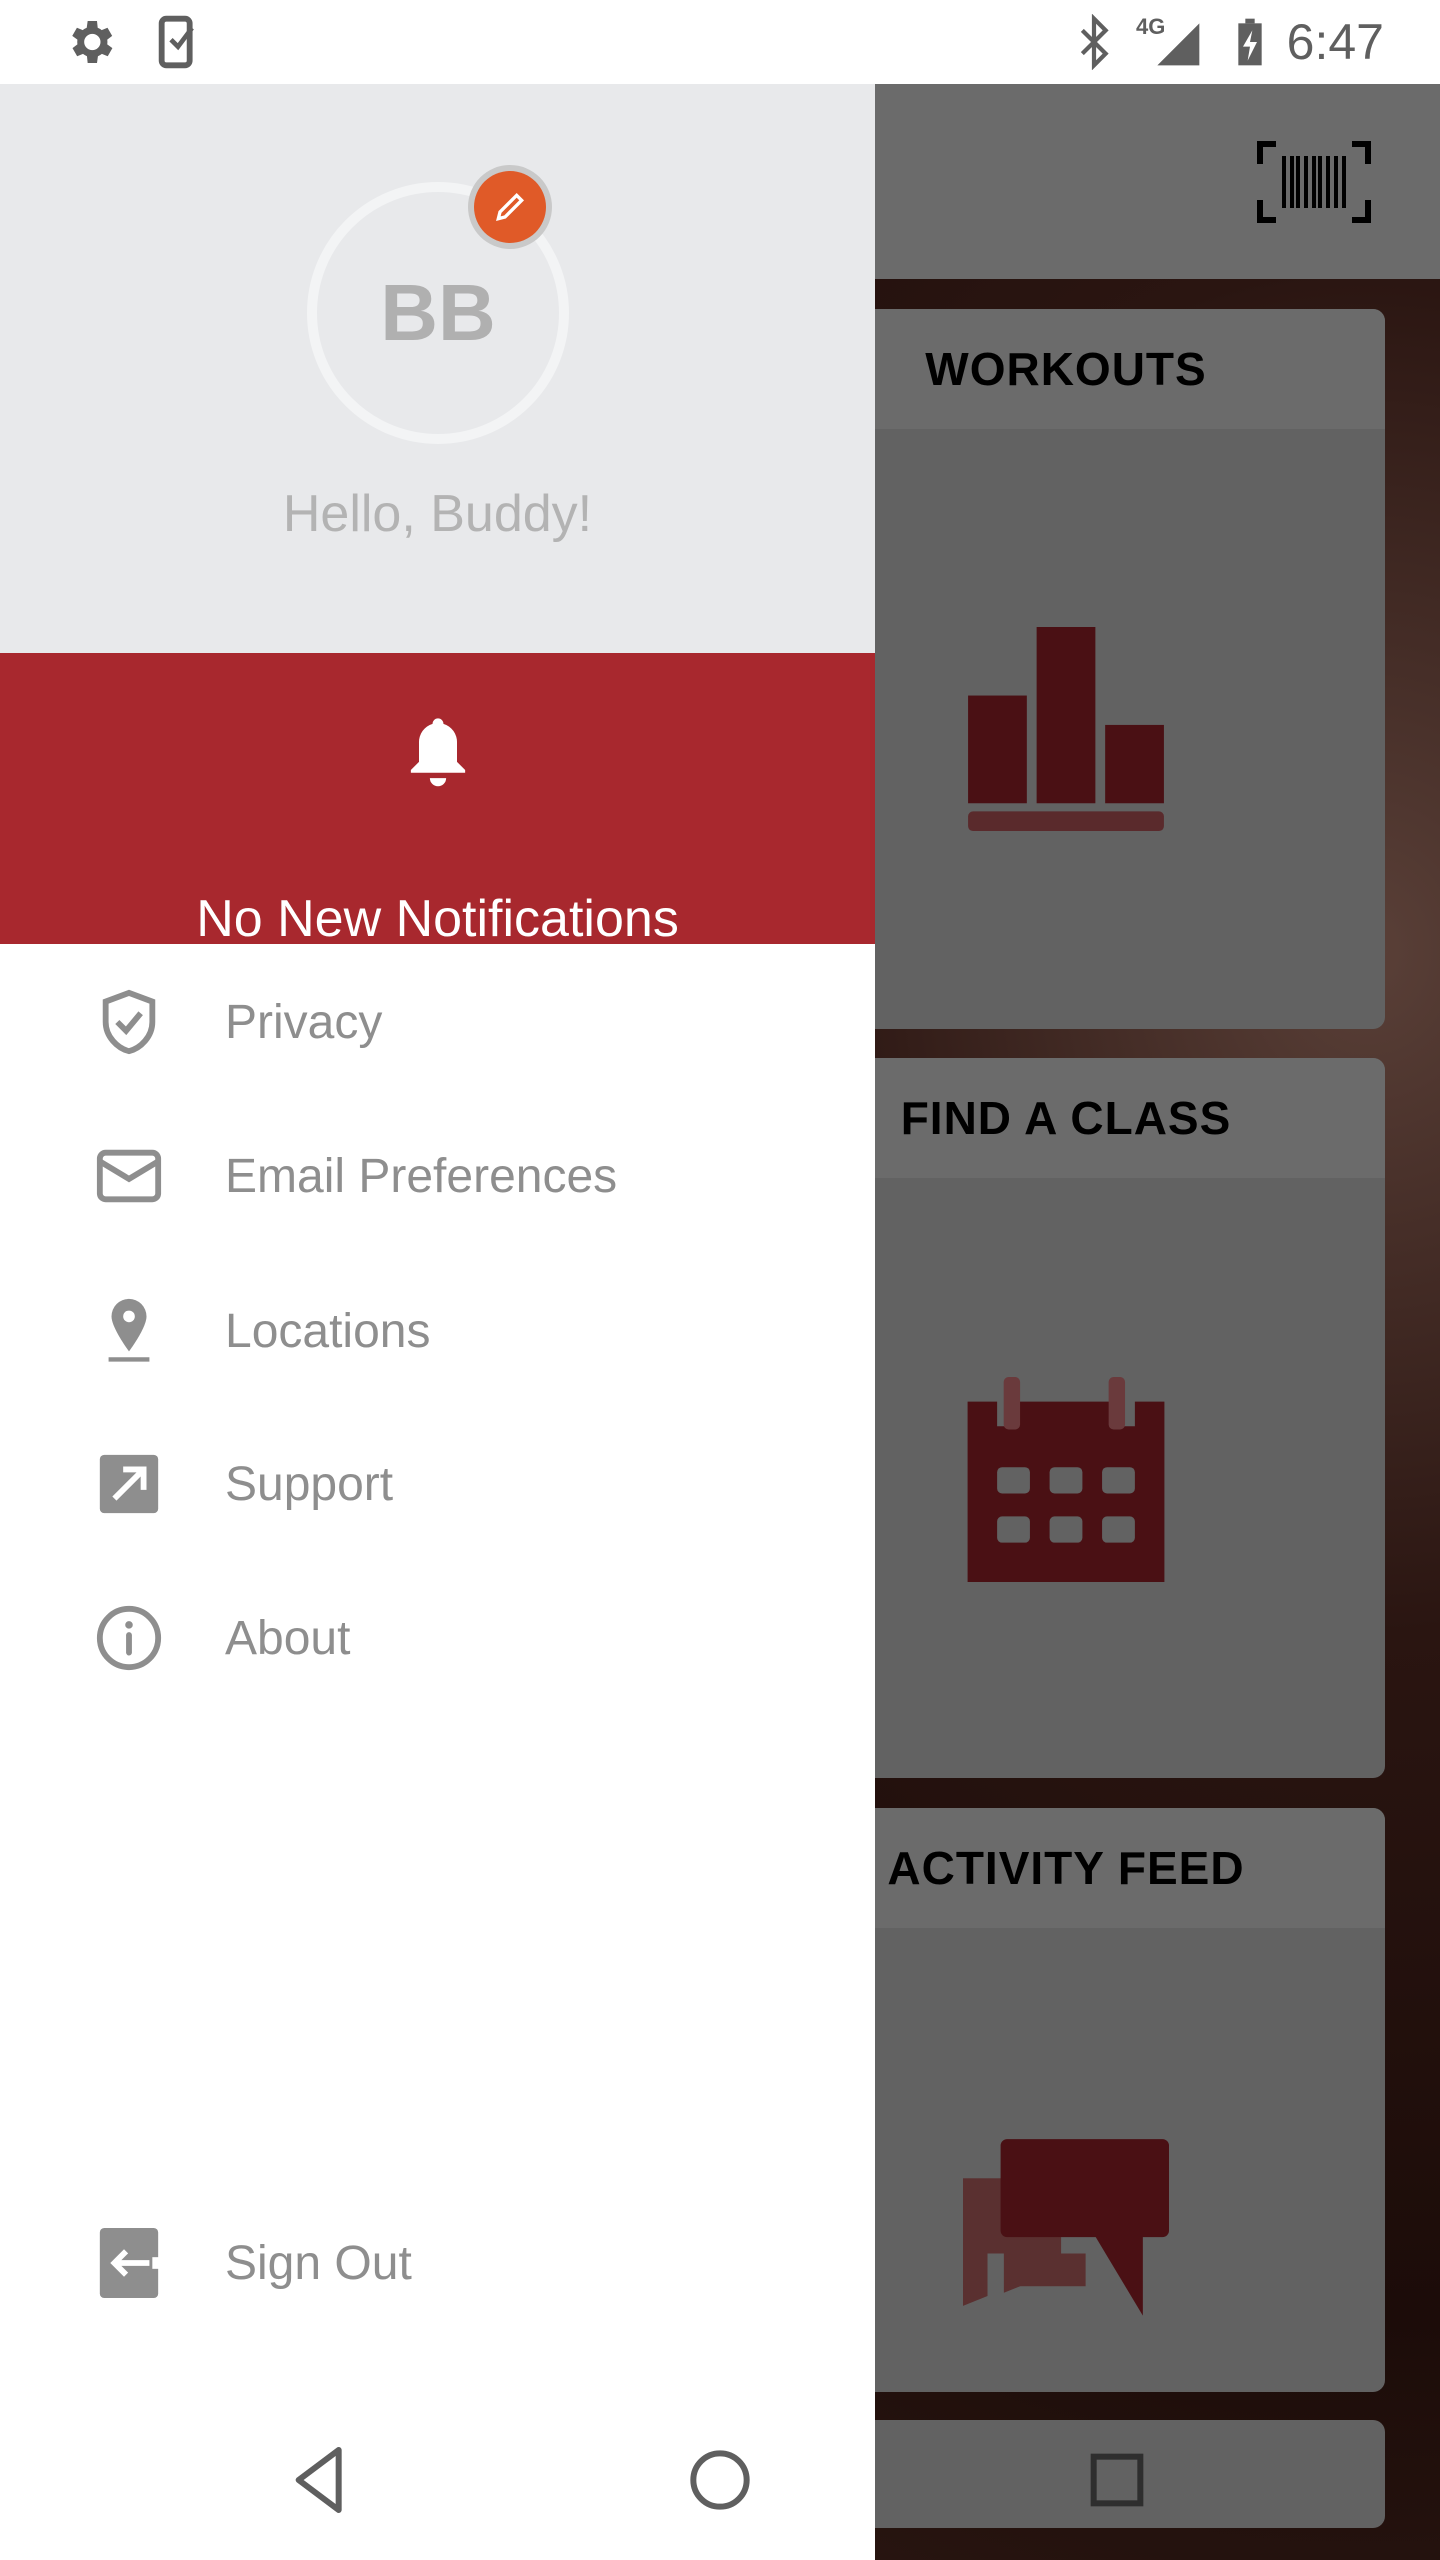 The image size is (1440, 2560). I want to click on bluetooth-icon, so click(1094, 42).